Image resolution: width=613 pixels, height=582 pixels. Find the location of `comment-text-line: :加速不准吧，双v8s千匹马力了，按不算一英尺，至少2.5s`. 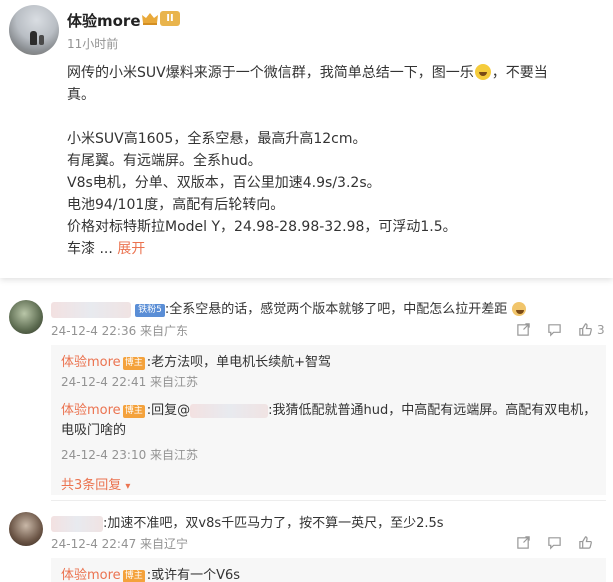

comment-text-line: :加速不准吧，双v8s千匹马力了，按不算一英尺，至少2.5s is located at coordinates (247, 522).